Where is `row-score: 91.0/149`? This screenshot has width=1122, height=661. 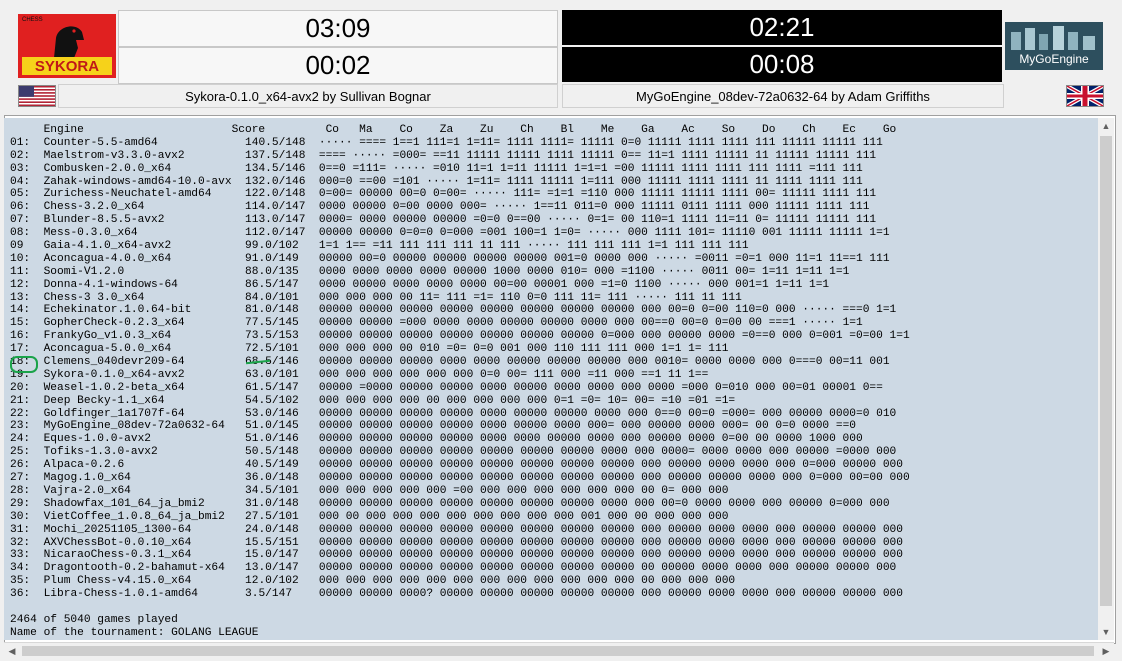
row-score: 91.0/149 is located at coordinates (272, 258).